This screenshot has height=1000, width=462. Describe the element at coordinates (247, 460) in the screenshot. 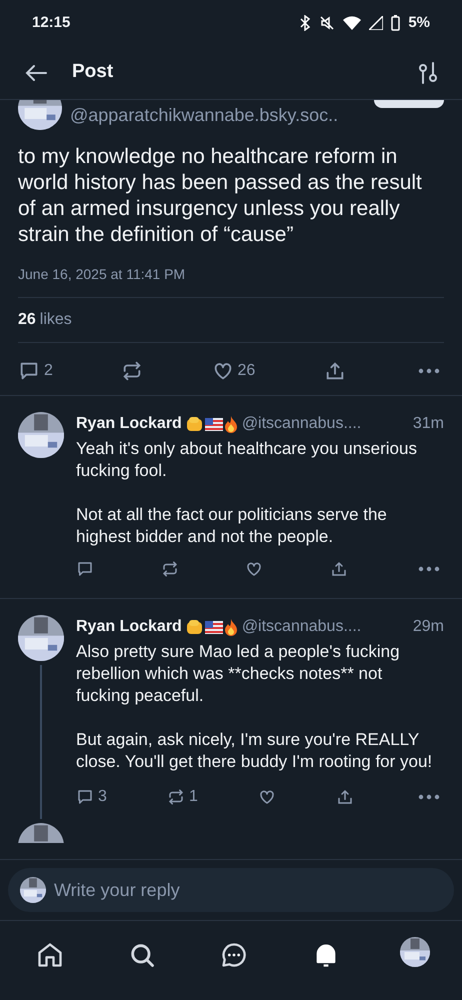

I see `reply-text: Yeah it's only about healthcare you unserious fucking fool.` at that location.